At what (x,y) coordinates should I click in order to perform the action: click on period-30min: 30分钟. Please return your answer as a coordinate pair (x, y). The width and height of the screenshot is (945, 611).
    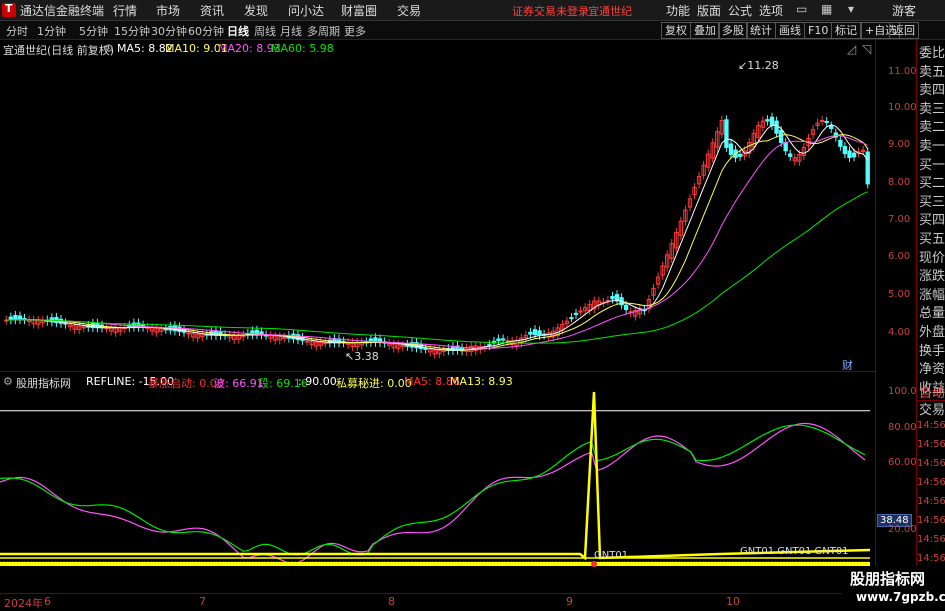
    Looking at the image, I should click on (169, 31).